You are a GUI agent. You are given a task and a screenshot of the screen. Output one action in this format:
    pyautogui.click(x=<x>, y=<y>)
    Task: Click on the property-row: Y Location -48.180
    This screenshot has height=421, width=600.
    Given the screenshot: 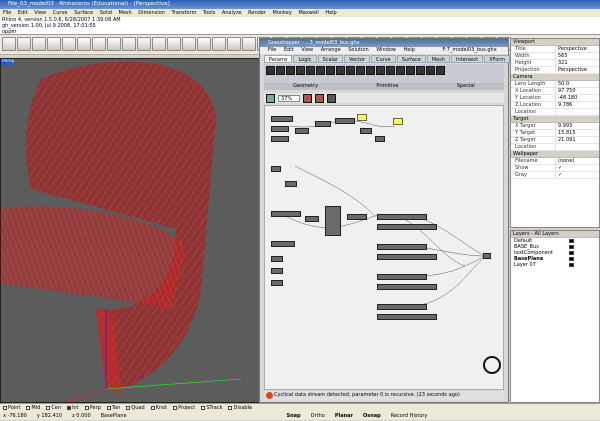 What is the action you would take?
    pyautogui.click(x=555, y=98)
    